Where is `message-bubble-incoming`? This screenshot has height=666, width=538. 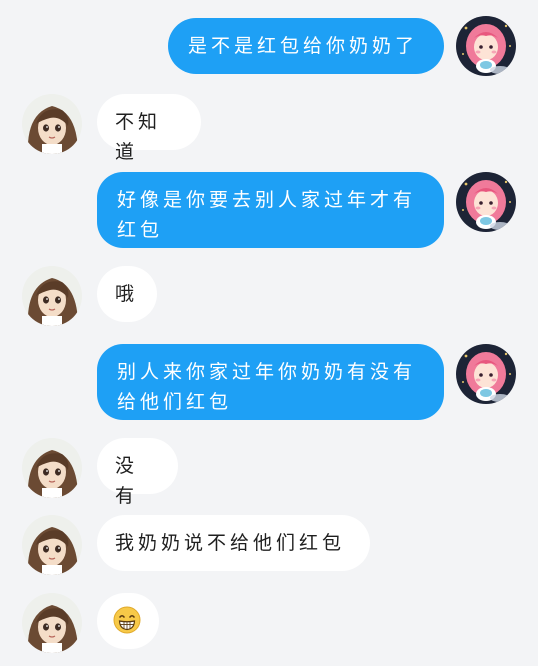 message-bubble-incoming is located at coordinates (128, 621).